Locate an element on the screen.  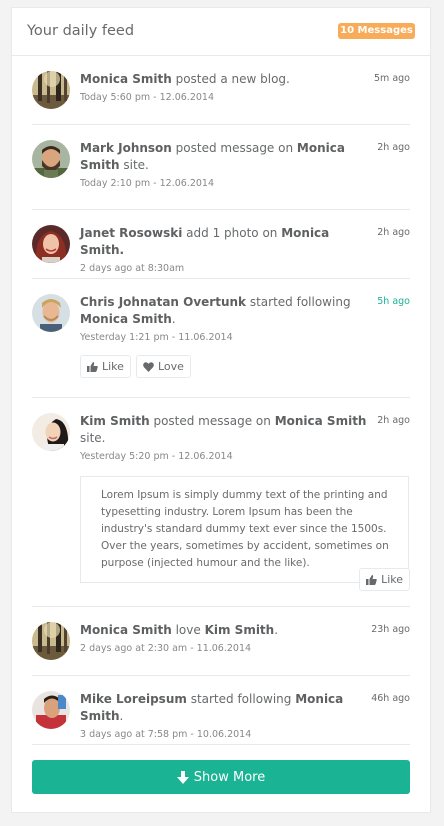
actor-link: Mark Johnson is located at coordinates (126, 148).